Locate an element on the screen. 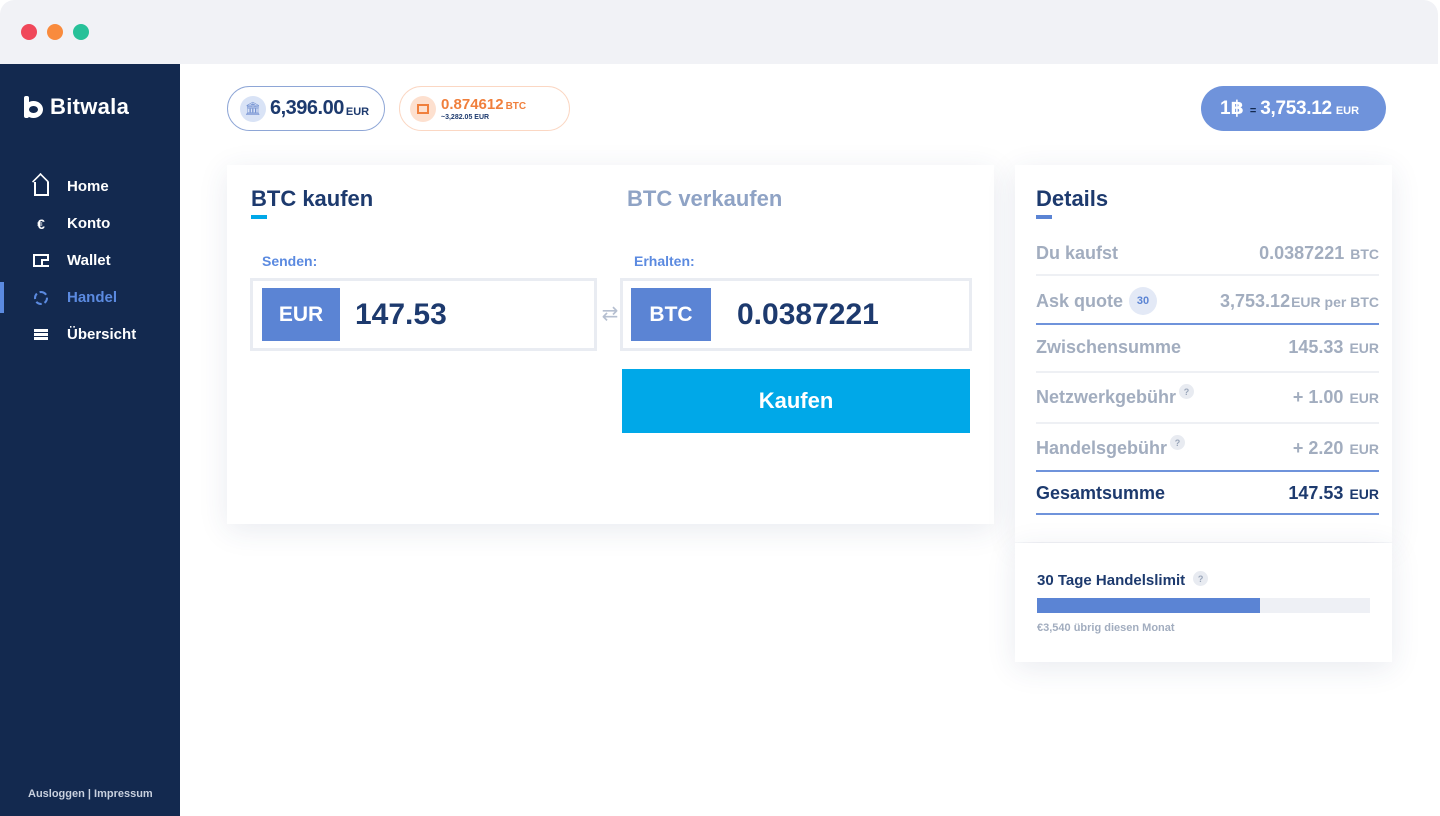  detail-row-netzwerkgebuehr: Netzwerkgebühr? + 1.00 EUR is located at coordinates (1207, 396).